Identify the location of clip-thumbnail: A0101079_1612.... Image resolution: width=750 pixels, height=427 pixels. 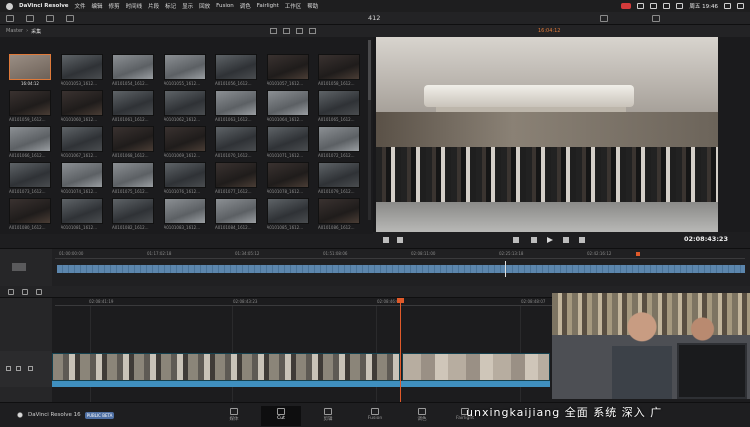
(339, 180).